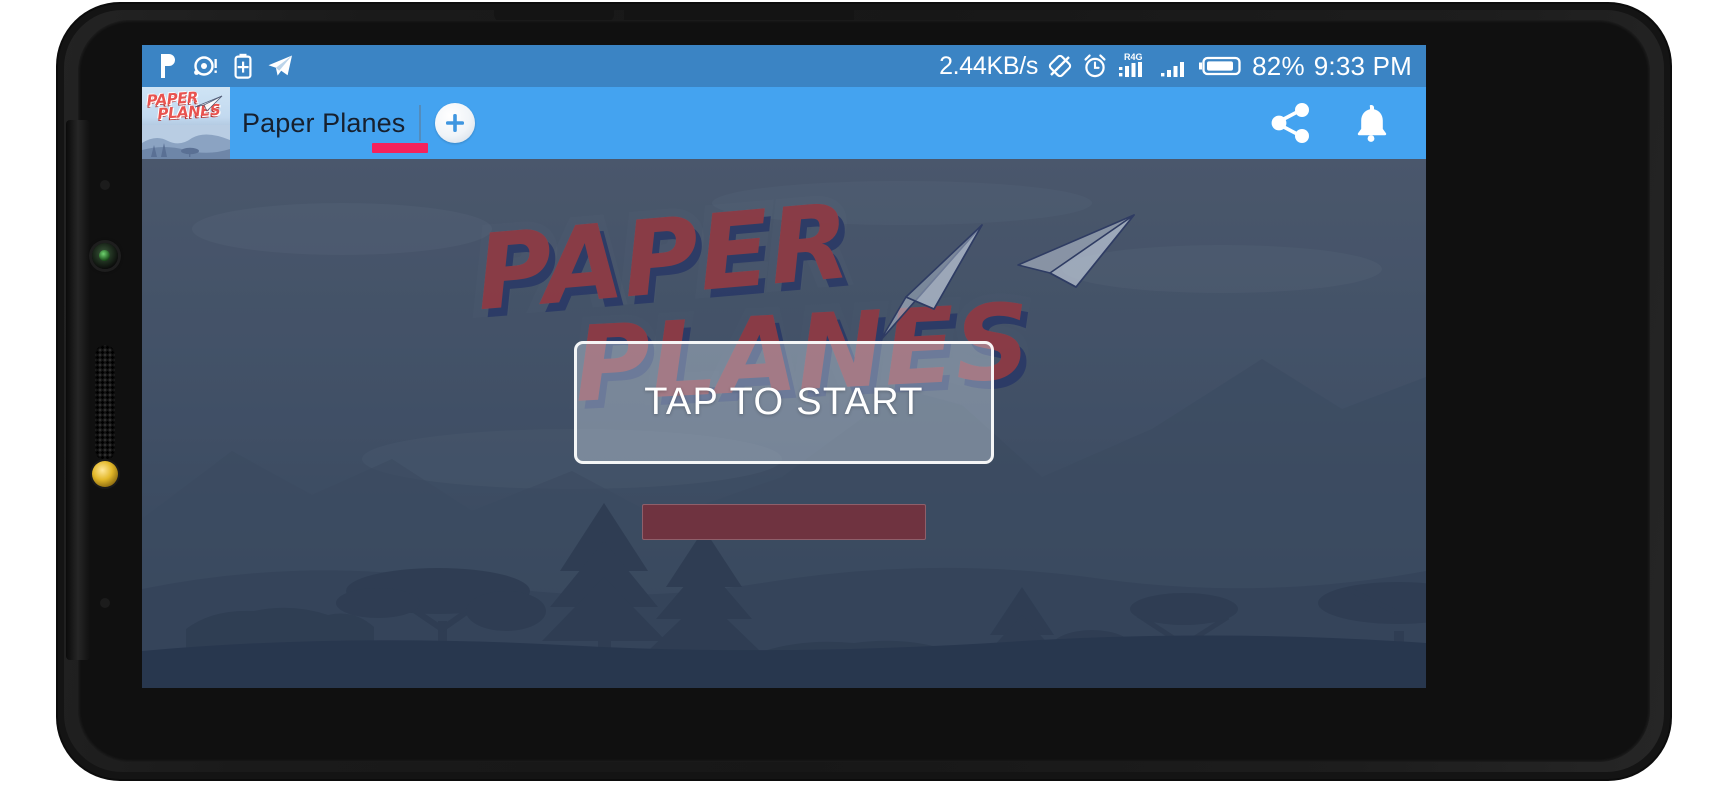 The image size is (1717, 800). What do you see at coordinates (206, 66) in the screenshot?
I see `disc-notification-icon` at bounding box center [206, 66].